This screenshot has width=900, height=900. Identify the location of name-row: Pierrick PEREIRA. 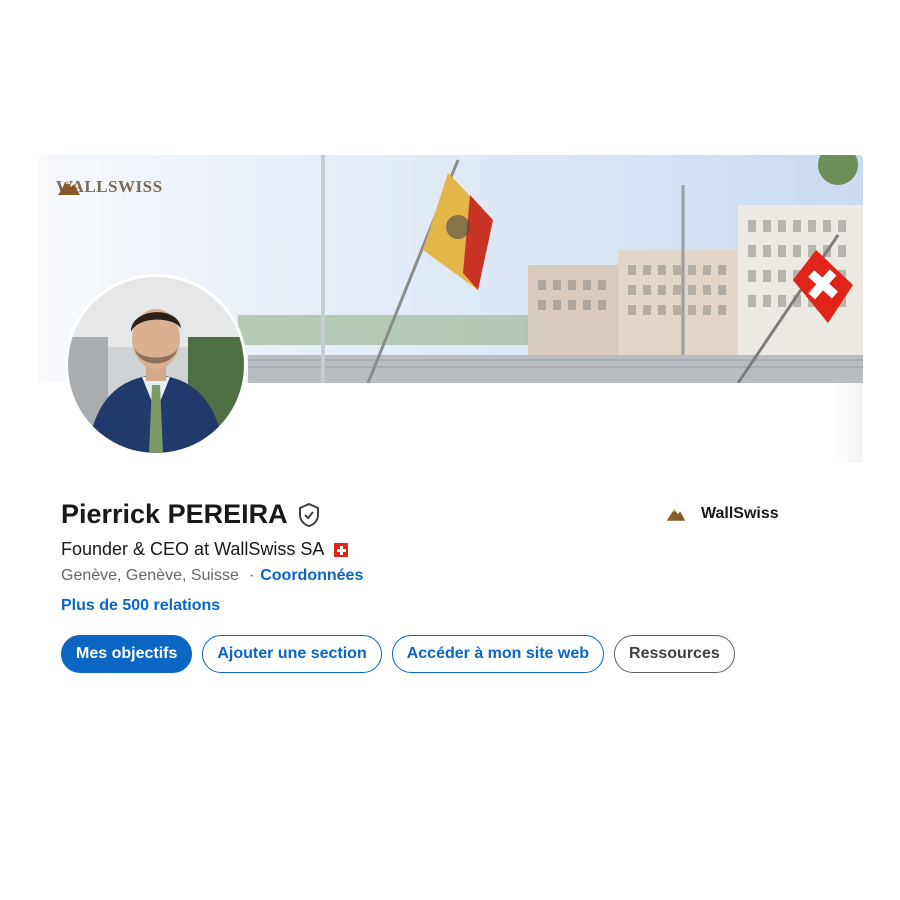
(191, 514).